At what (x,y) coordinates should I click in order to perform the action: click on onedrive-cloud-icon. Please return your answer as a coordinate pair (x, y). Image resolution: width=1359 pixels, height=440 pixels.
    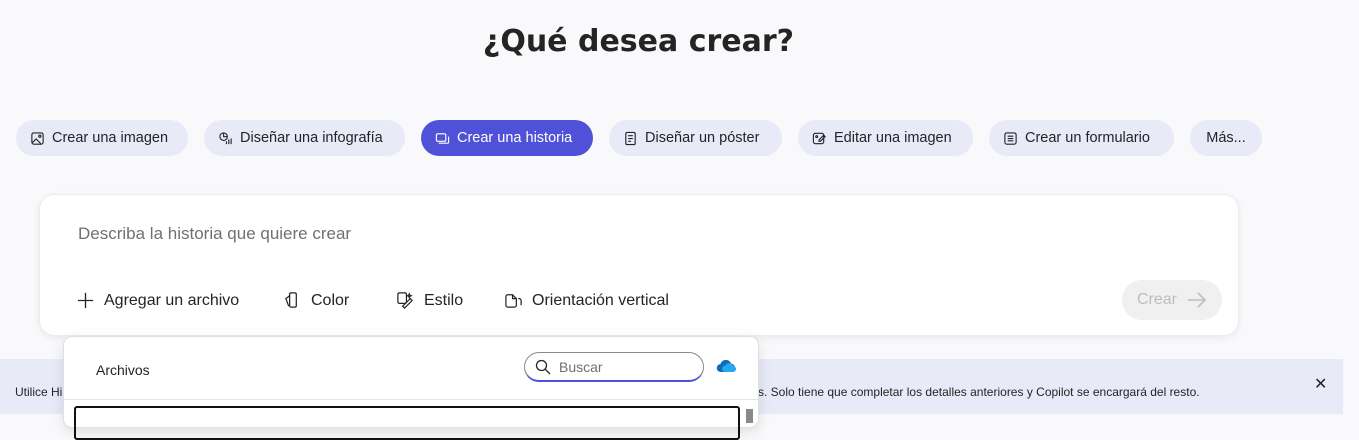
    Looking at the image, I should click on (726, 366).